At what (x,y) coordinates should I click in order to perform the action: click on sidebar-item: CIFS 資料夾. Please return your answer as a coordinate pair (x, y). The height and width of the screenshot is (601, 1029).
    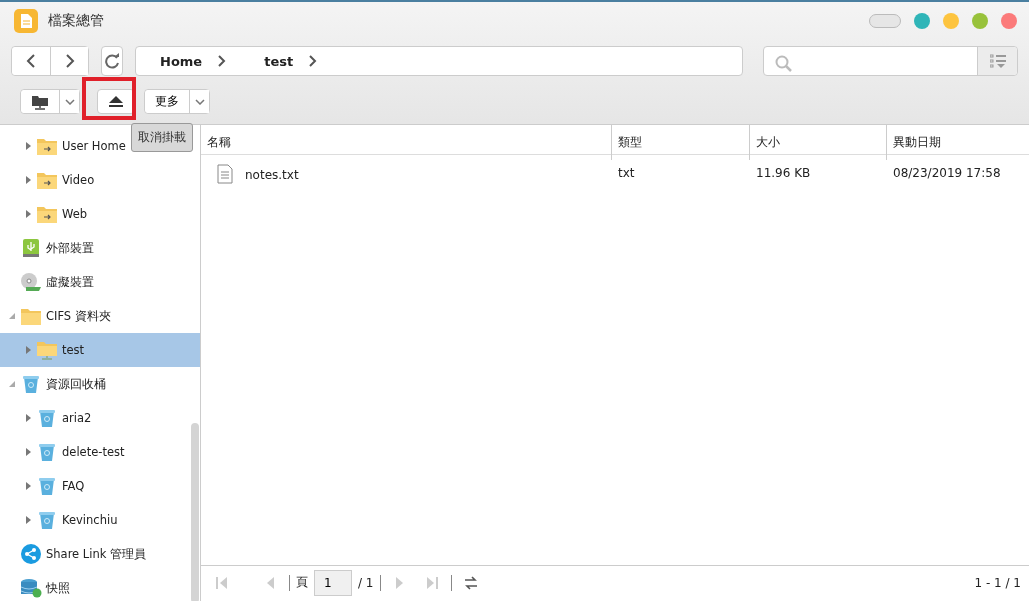
    Looking at the image, I should click on (58, 316).